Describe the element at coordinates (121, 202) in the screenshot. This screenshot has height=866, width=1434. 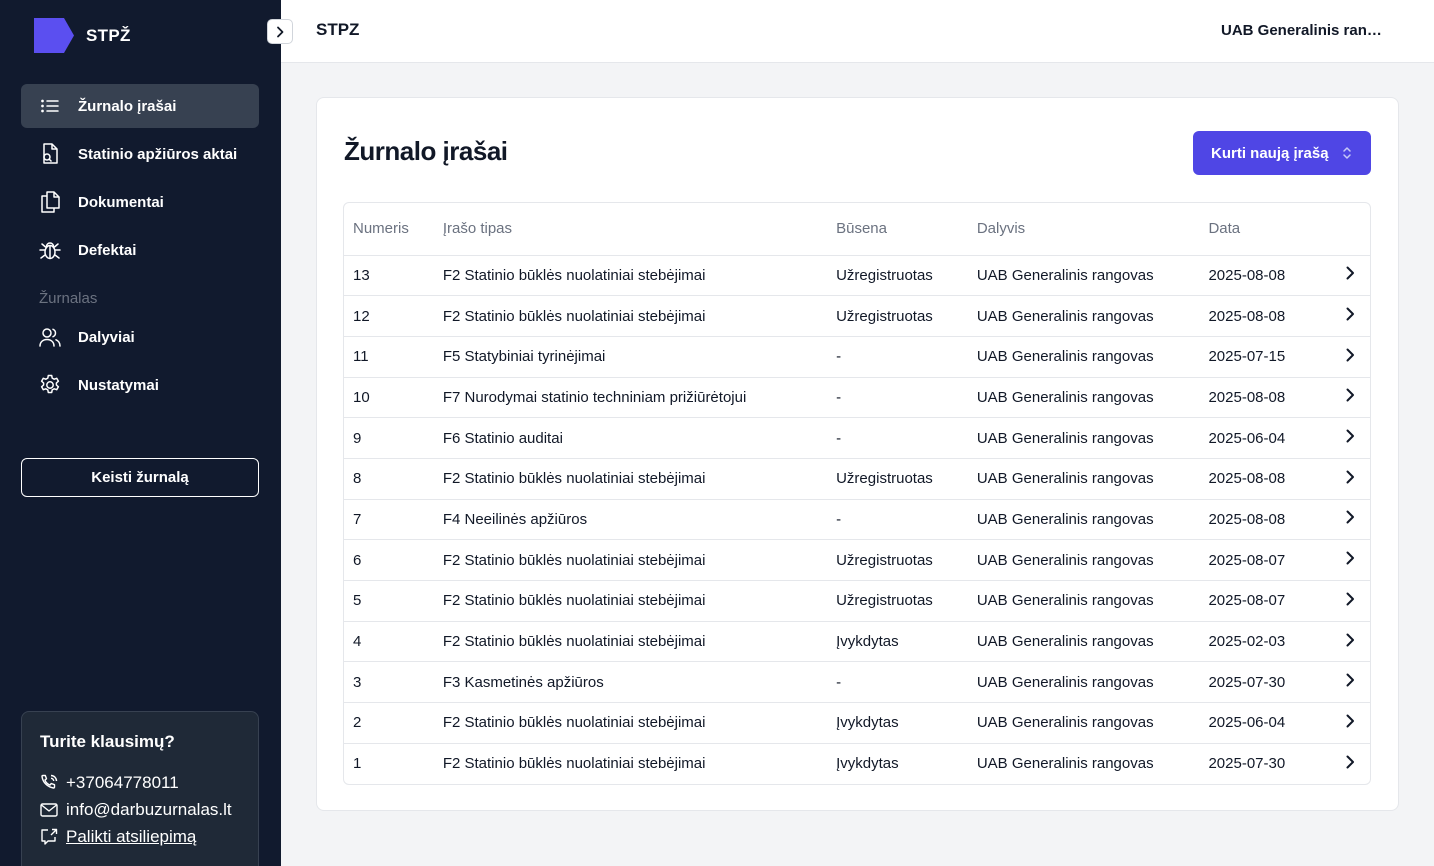
I see `sidebar-item-label: Dokumentai` at that location.